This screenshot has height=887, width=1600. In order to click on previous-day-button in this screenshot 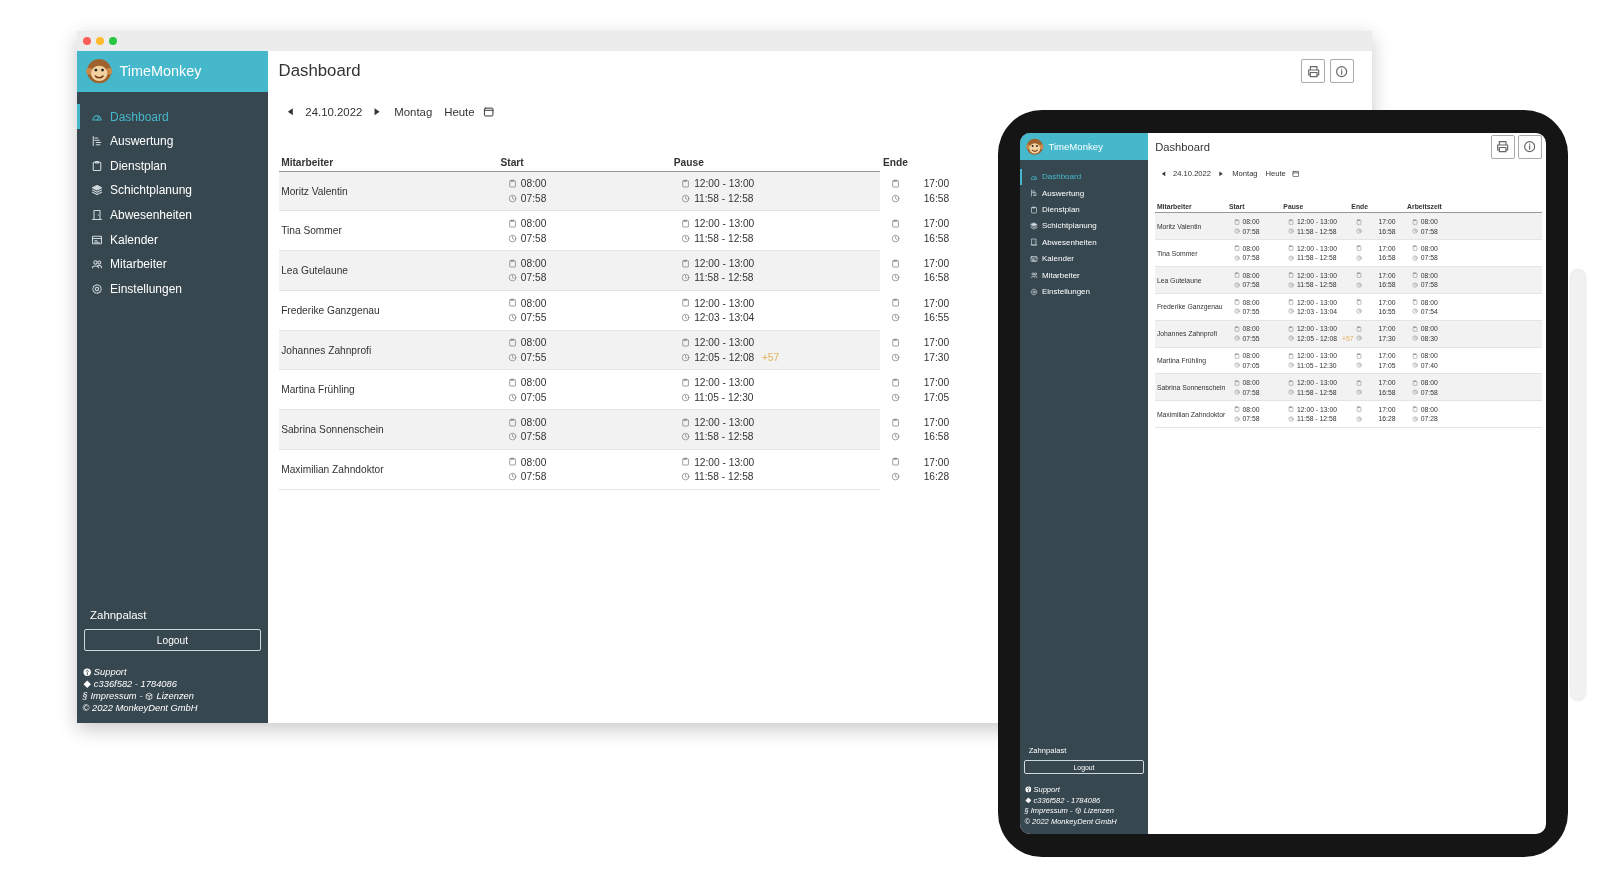, I will do `click(1163, 173)`.